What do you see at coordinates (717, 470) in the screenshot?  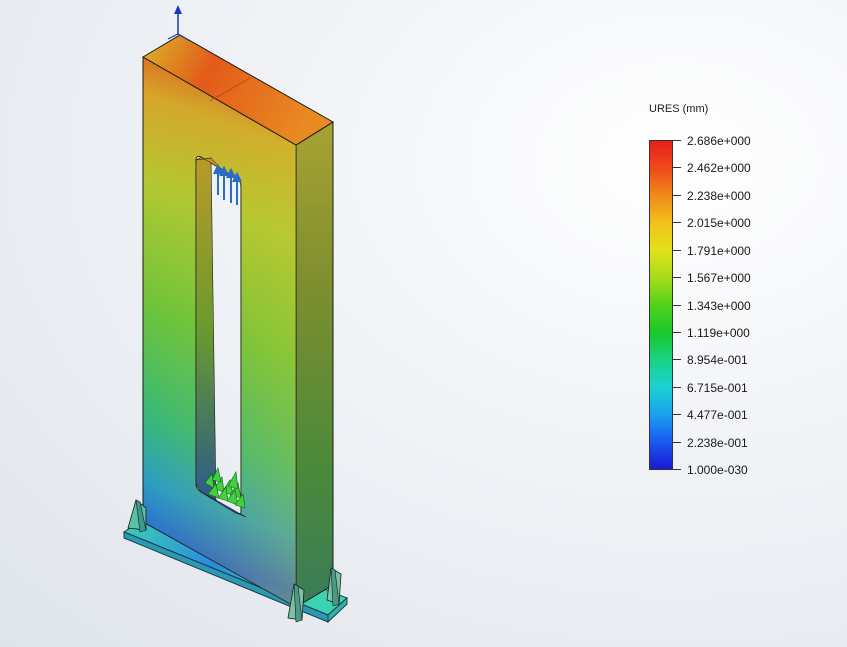 I see `legend-tick-label: 1.000e-030` at bounding box center [717, 470].